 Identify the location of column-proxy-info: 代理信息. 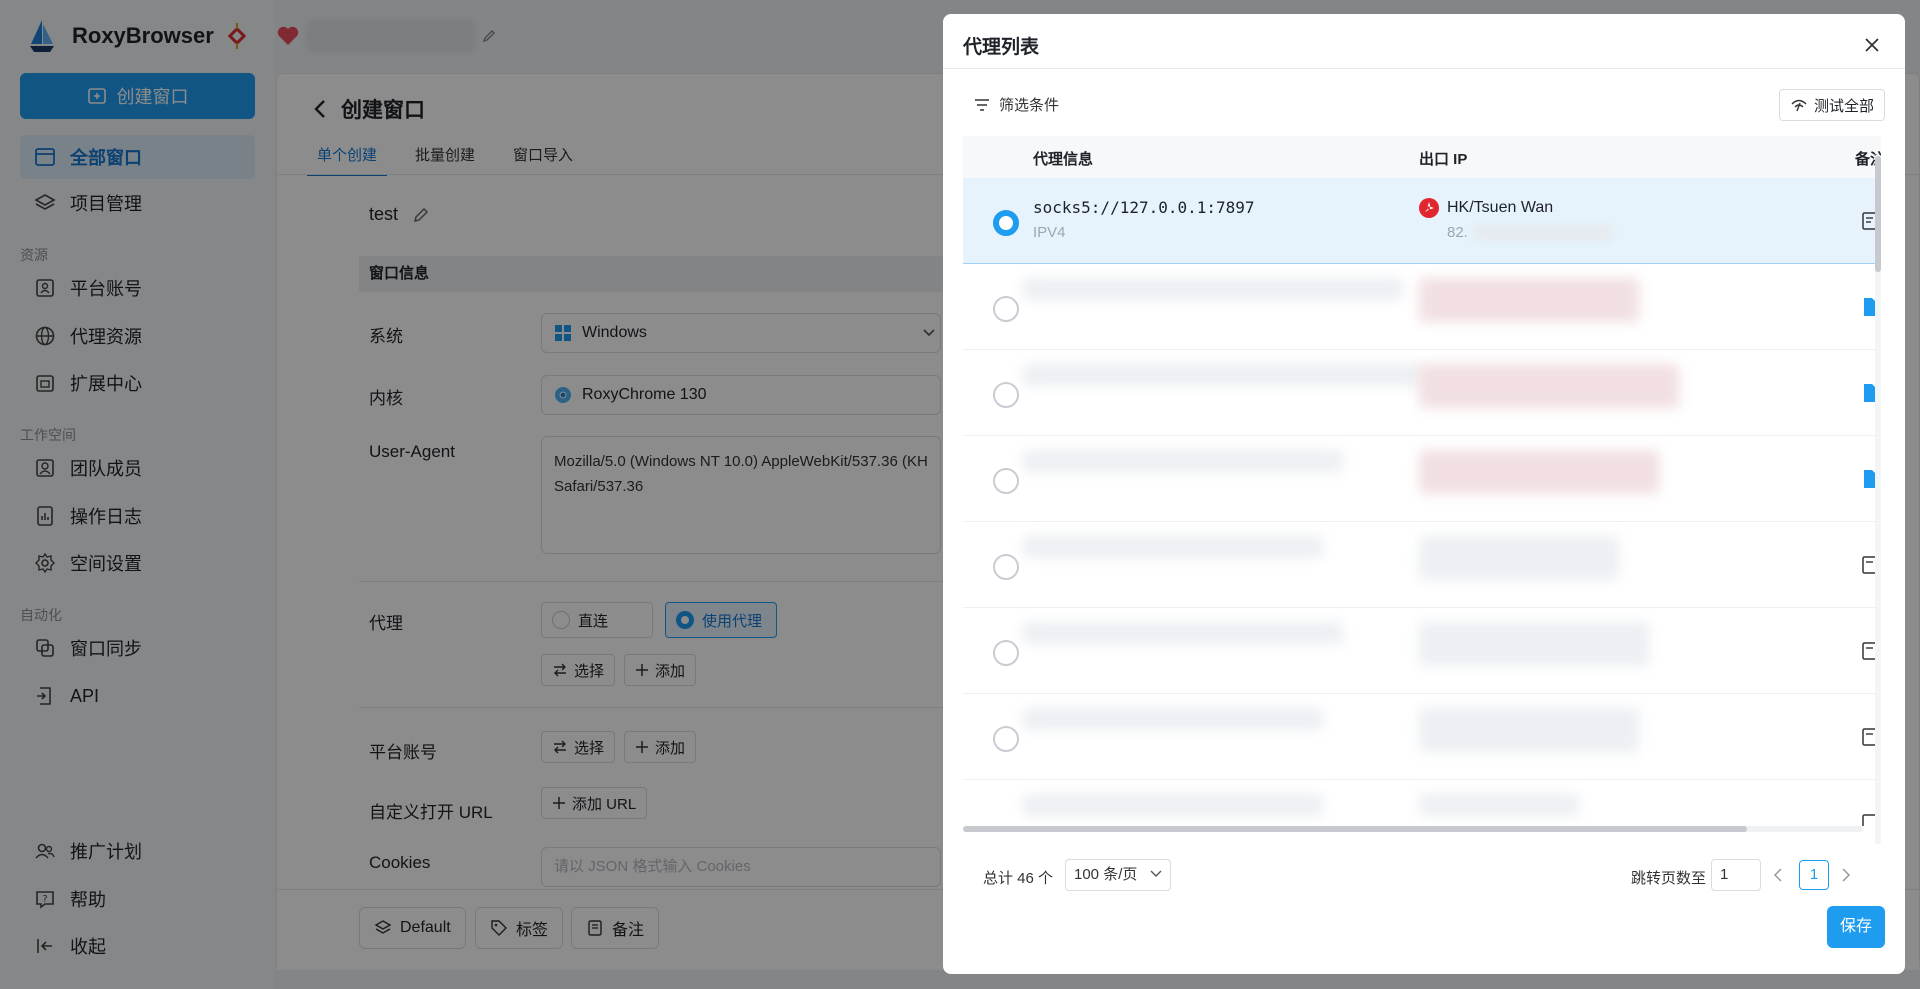
(1063, 159).